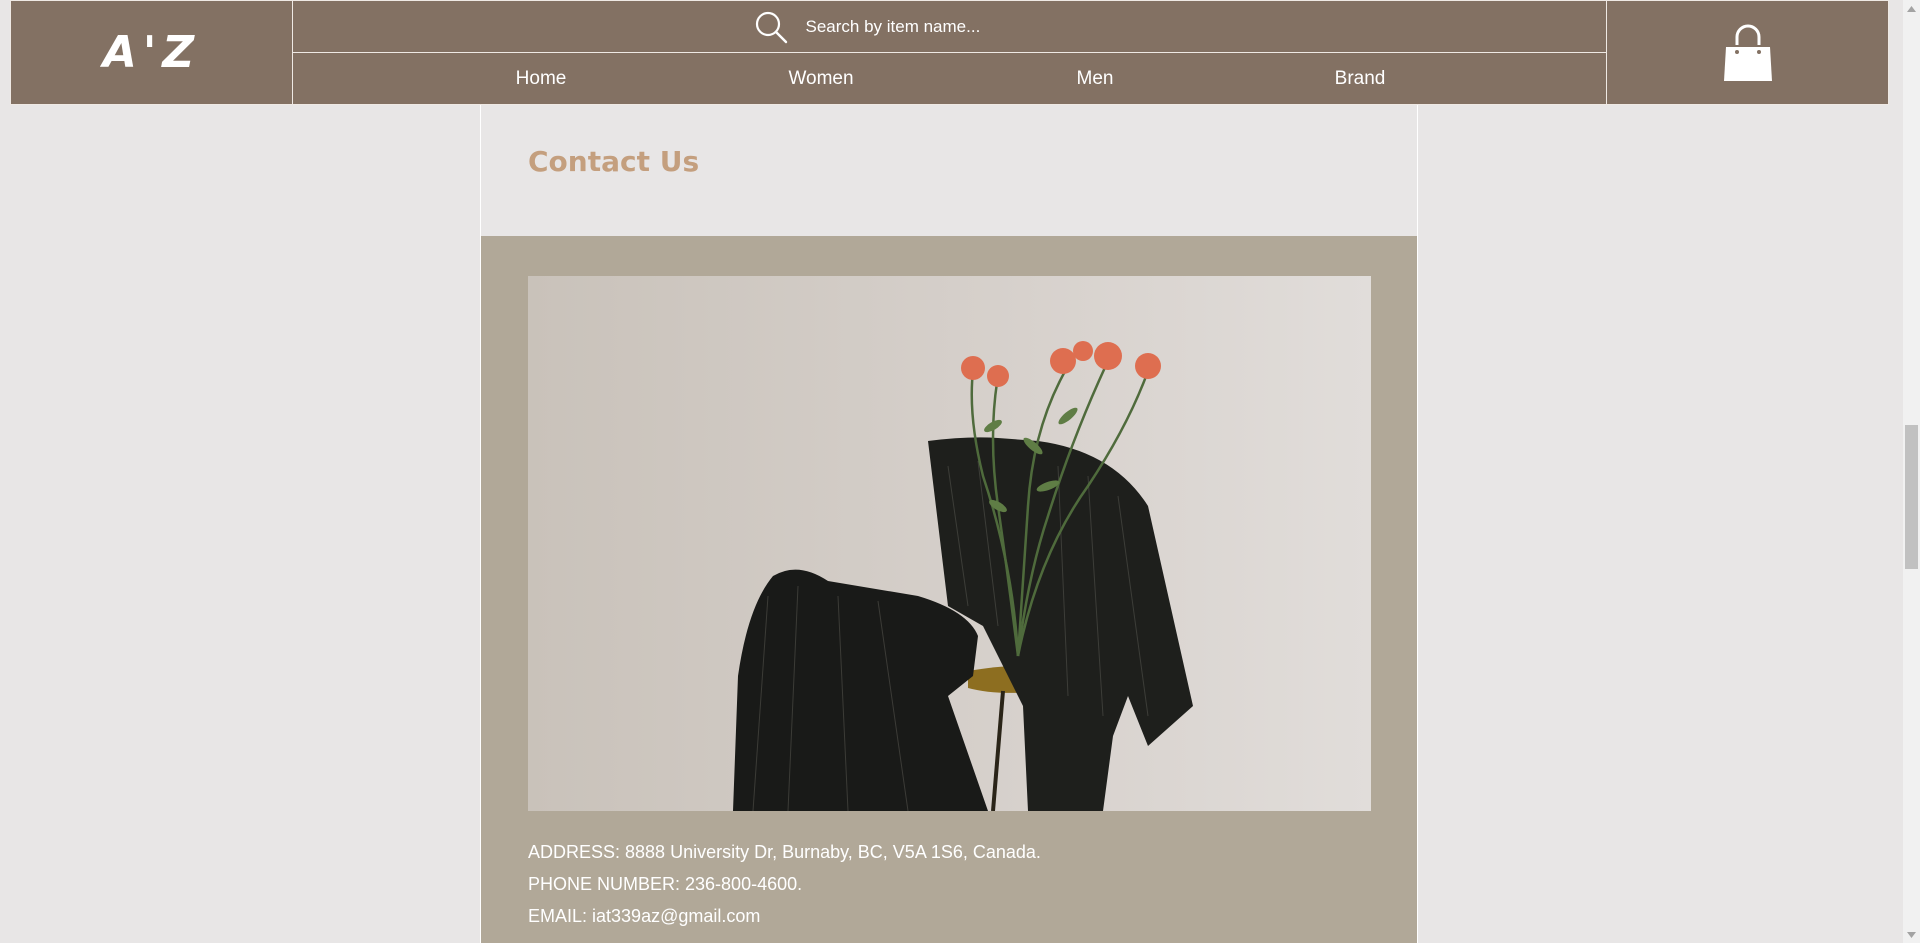  I want to click on contact-email: EMAIL: iat339az@gmail.com, so click(784, 916).